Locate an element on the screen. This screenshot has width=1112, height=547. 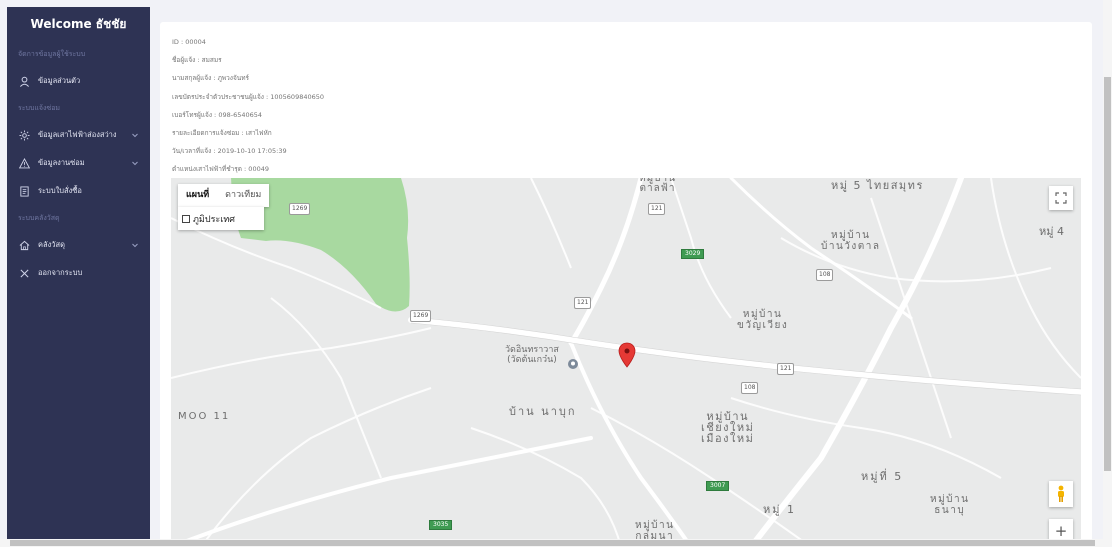
sidebar-item-label: ข้อมูลเสาไฟฟ้าส่องสว่าง is located at coordinates (77, 134).